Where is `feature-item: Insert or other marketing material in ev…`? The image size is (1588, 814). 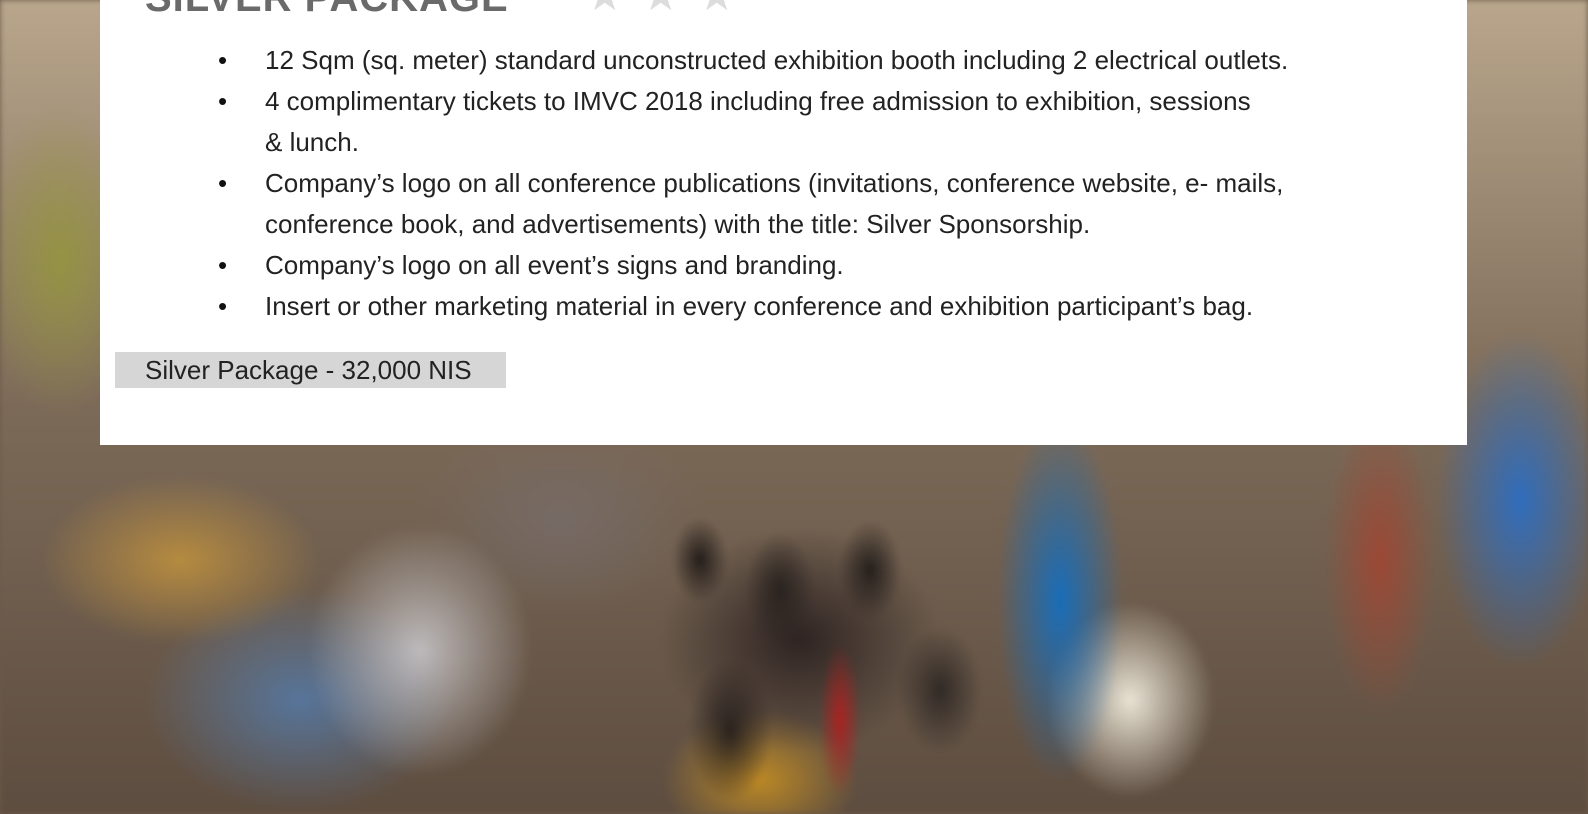
feature-item: Insert or other marketing material in ev… is located at coordinates (815, 306).